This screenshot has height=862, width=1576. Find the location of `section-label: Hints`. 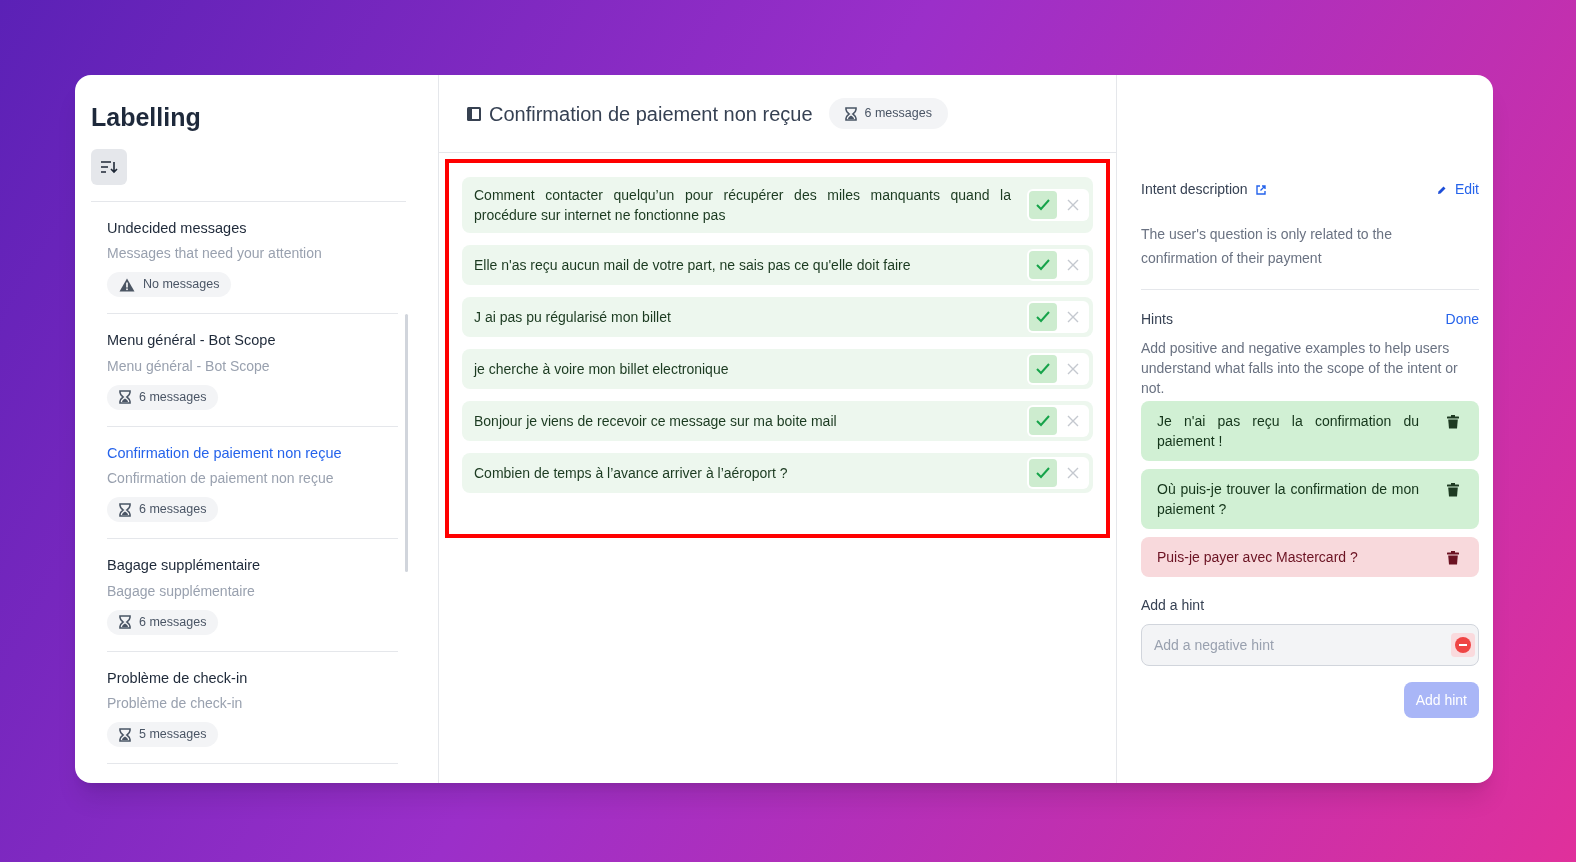

section-label: Hints is located at coordinates (1157, 319).